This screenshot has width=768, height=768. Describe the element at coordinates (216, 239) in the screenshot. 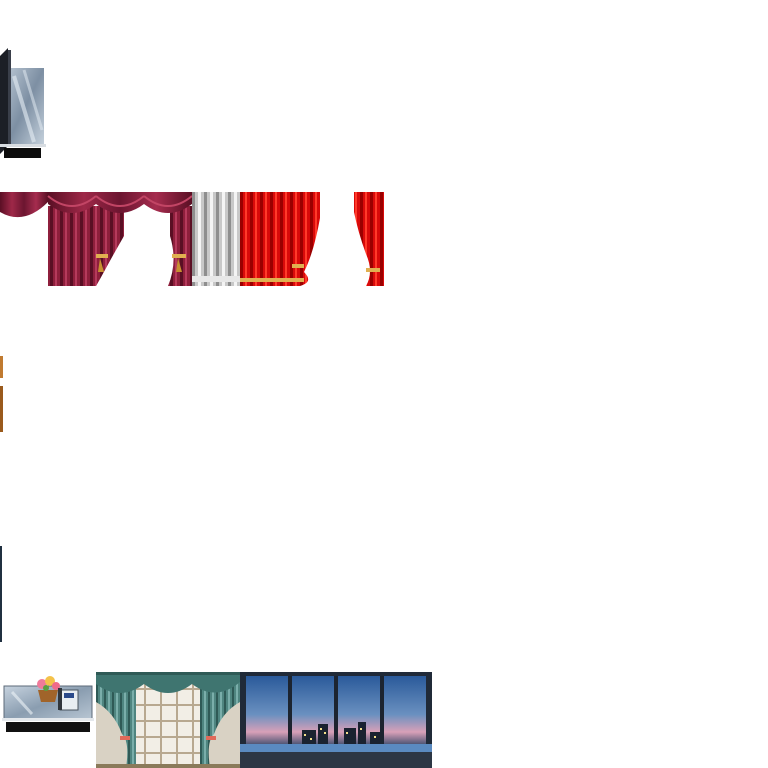

I see `silver-curtain` at that location.